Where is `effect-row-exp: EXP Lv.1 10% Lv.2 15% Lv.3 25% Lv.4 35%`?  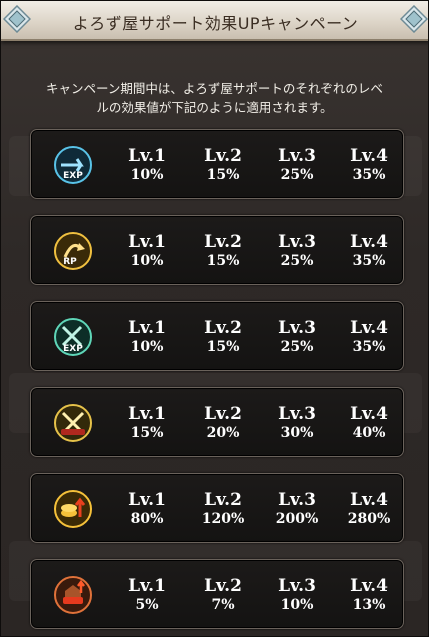
effect-row-exp: EXP Lv.1 10% Lv.2 15% Lv.3 25% Lv.4 35% is located at coordinates (217, 164).